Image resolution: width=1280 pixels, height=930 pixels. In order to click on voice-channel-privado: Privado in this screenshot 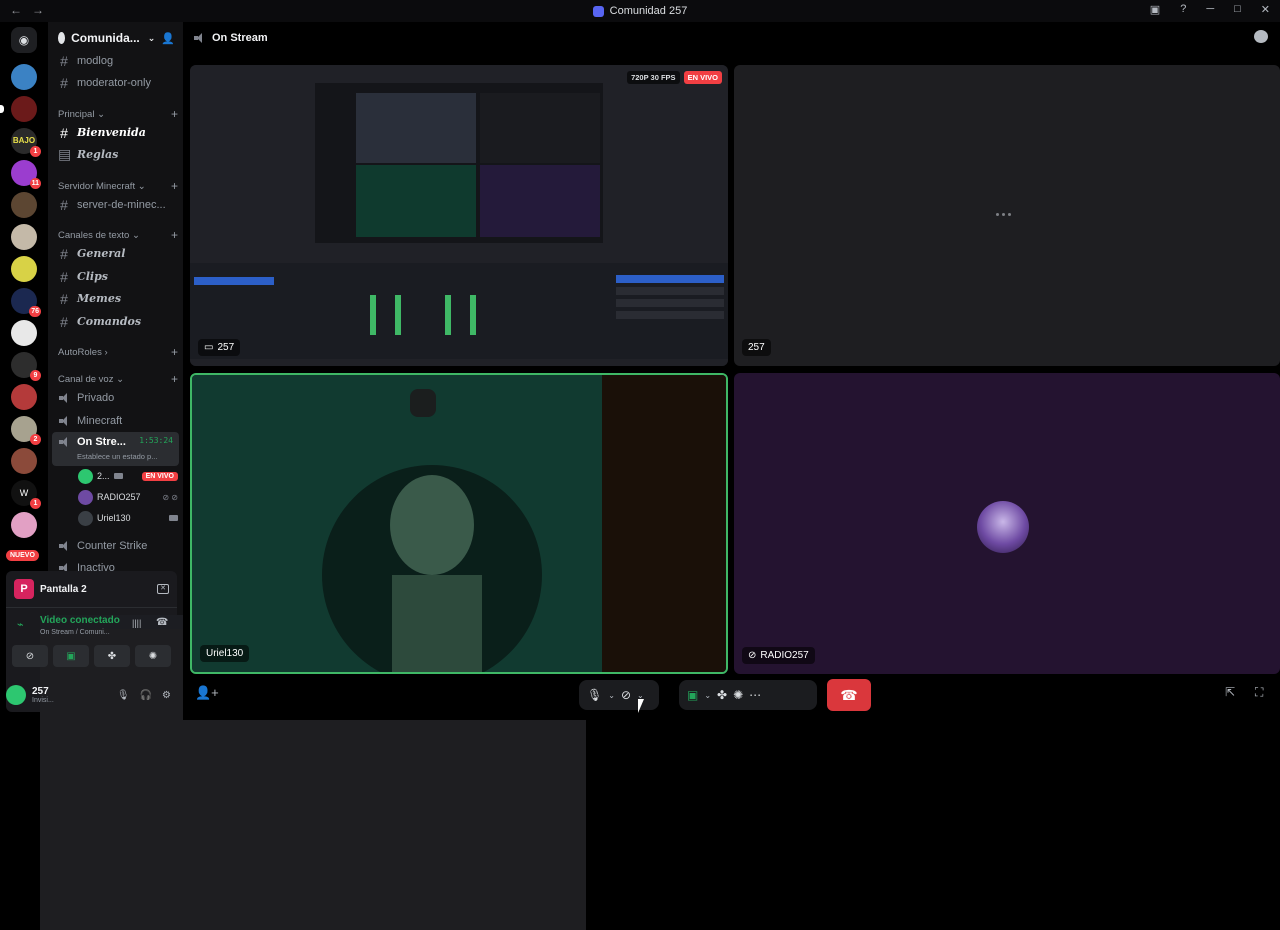, I will do `click(115, 397)`.